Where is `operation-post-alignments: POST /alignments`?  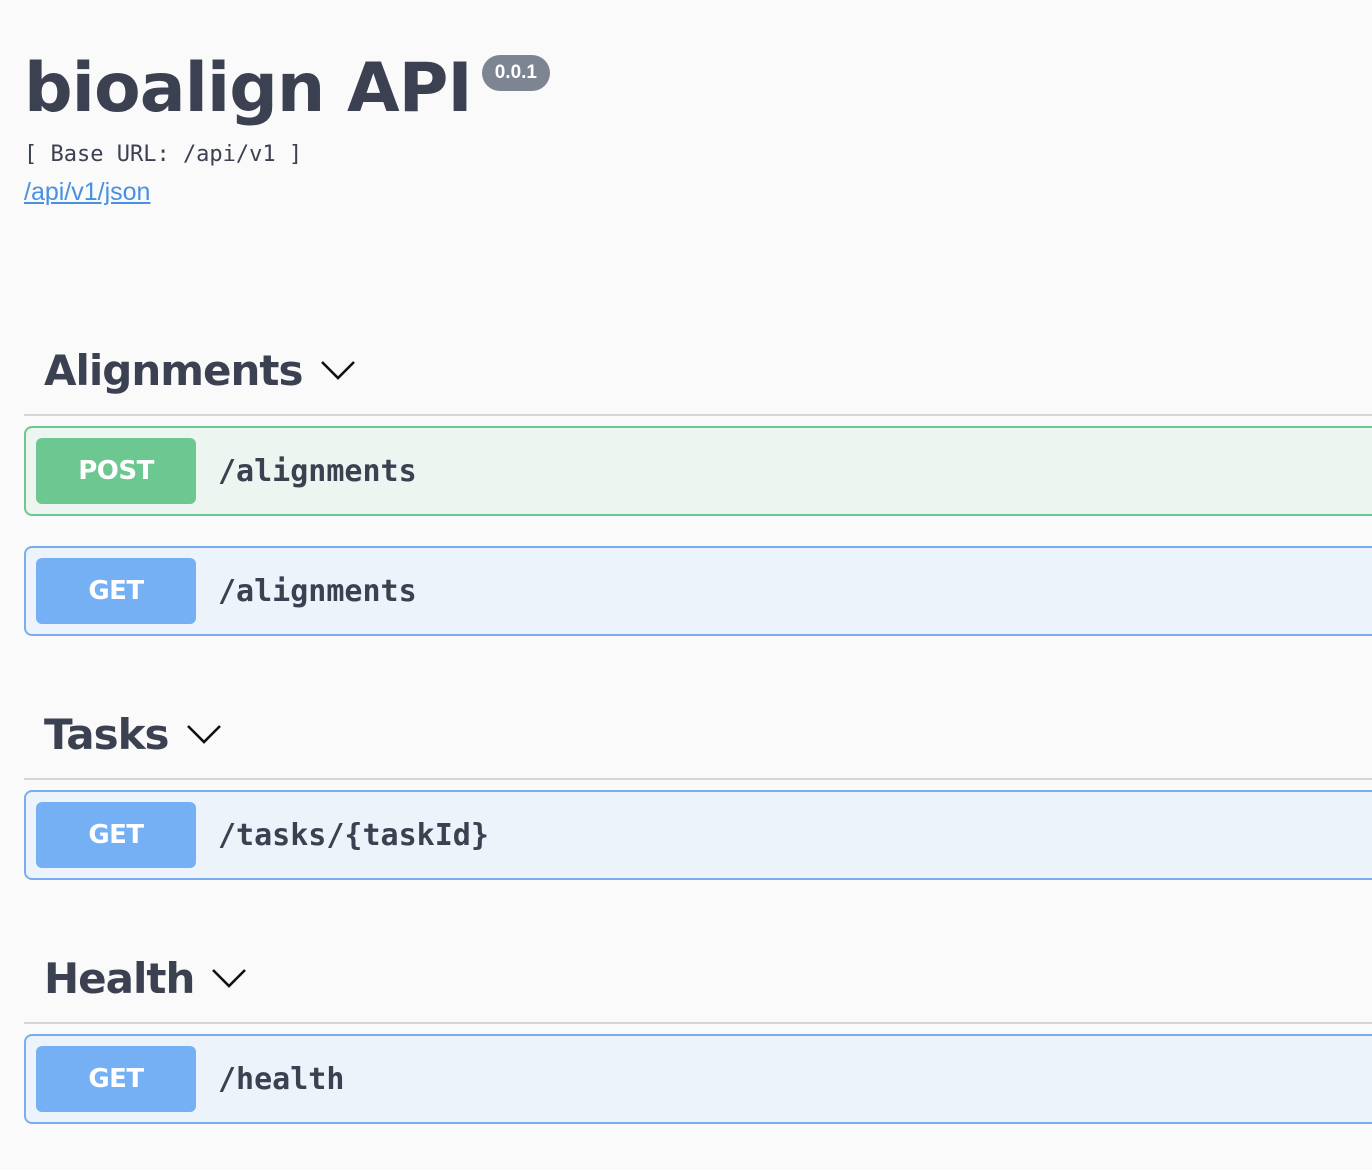
operation-post-alignments: POST /alignments is located at coordinates (698, 471).